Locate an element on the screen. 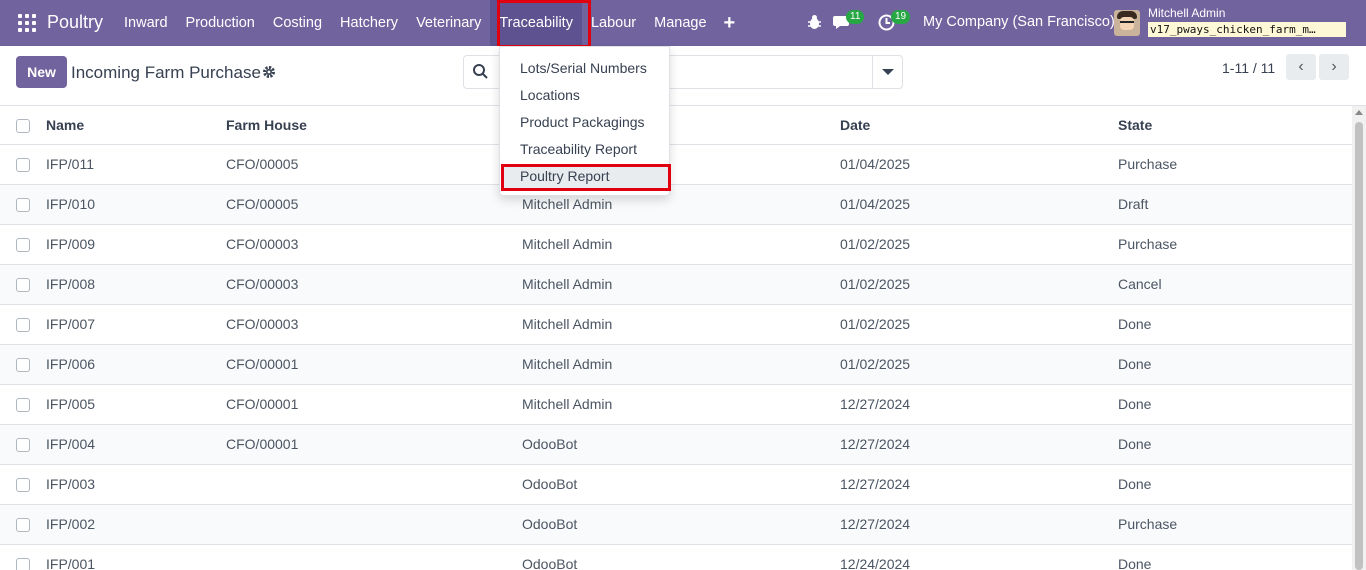 The image size is (1366, 570). menu-costing: Costing is located at coordinates (297, 23).